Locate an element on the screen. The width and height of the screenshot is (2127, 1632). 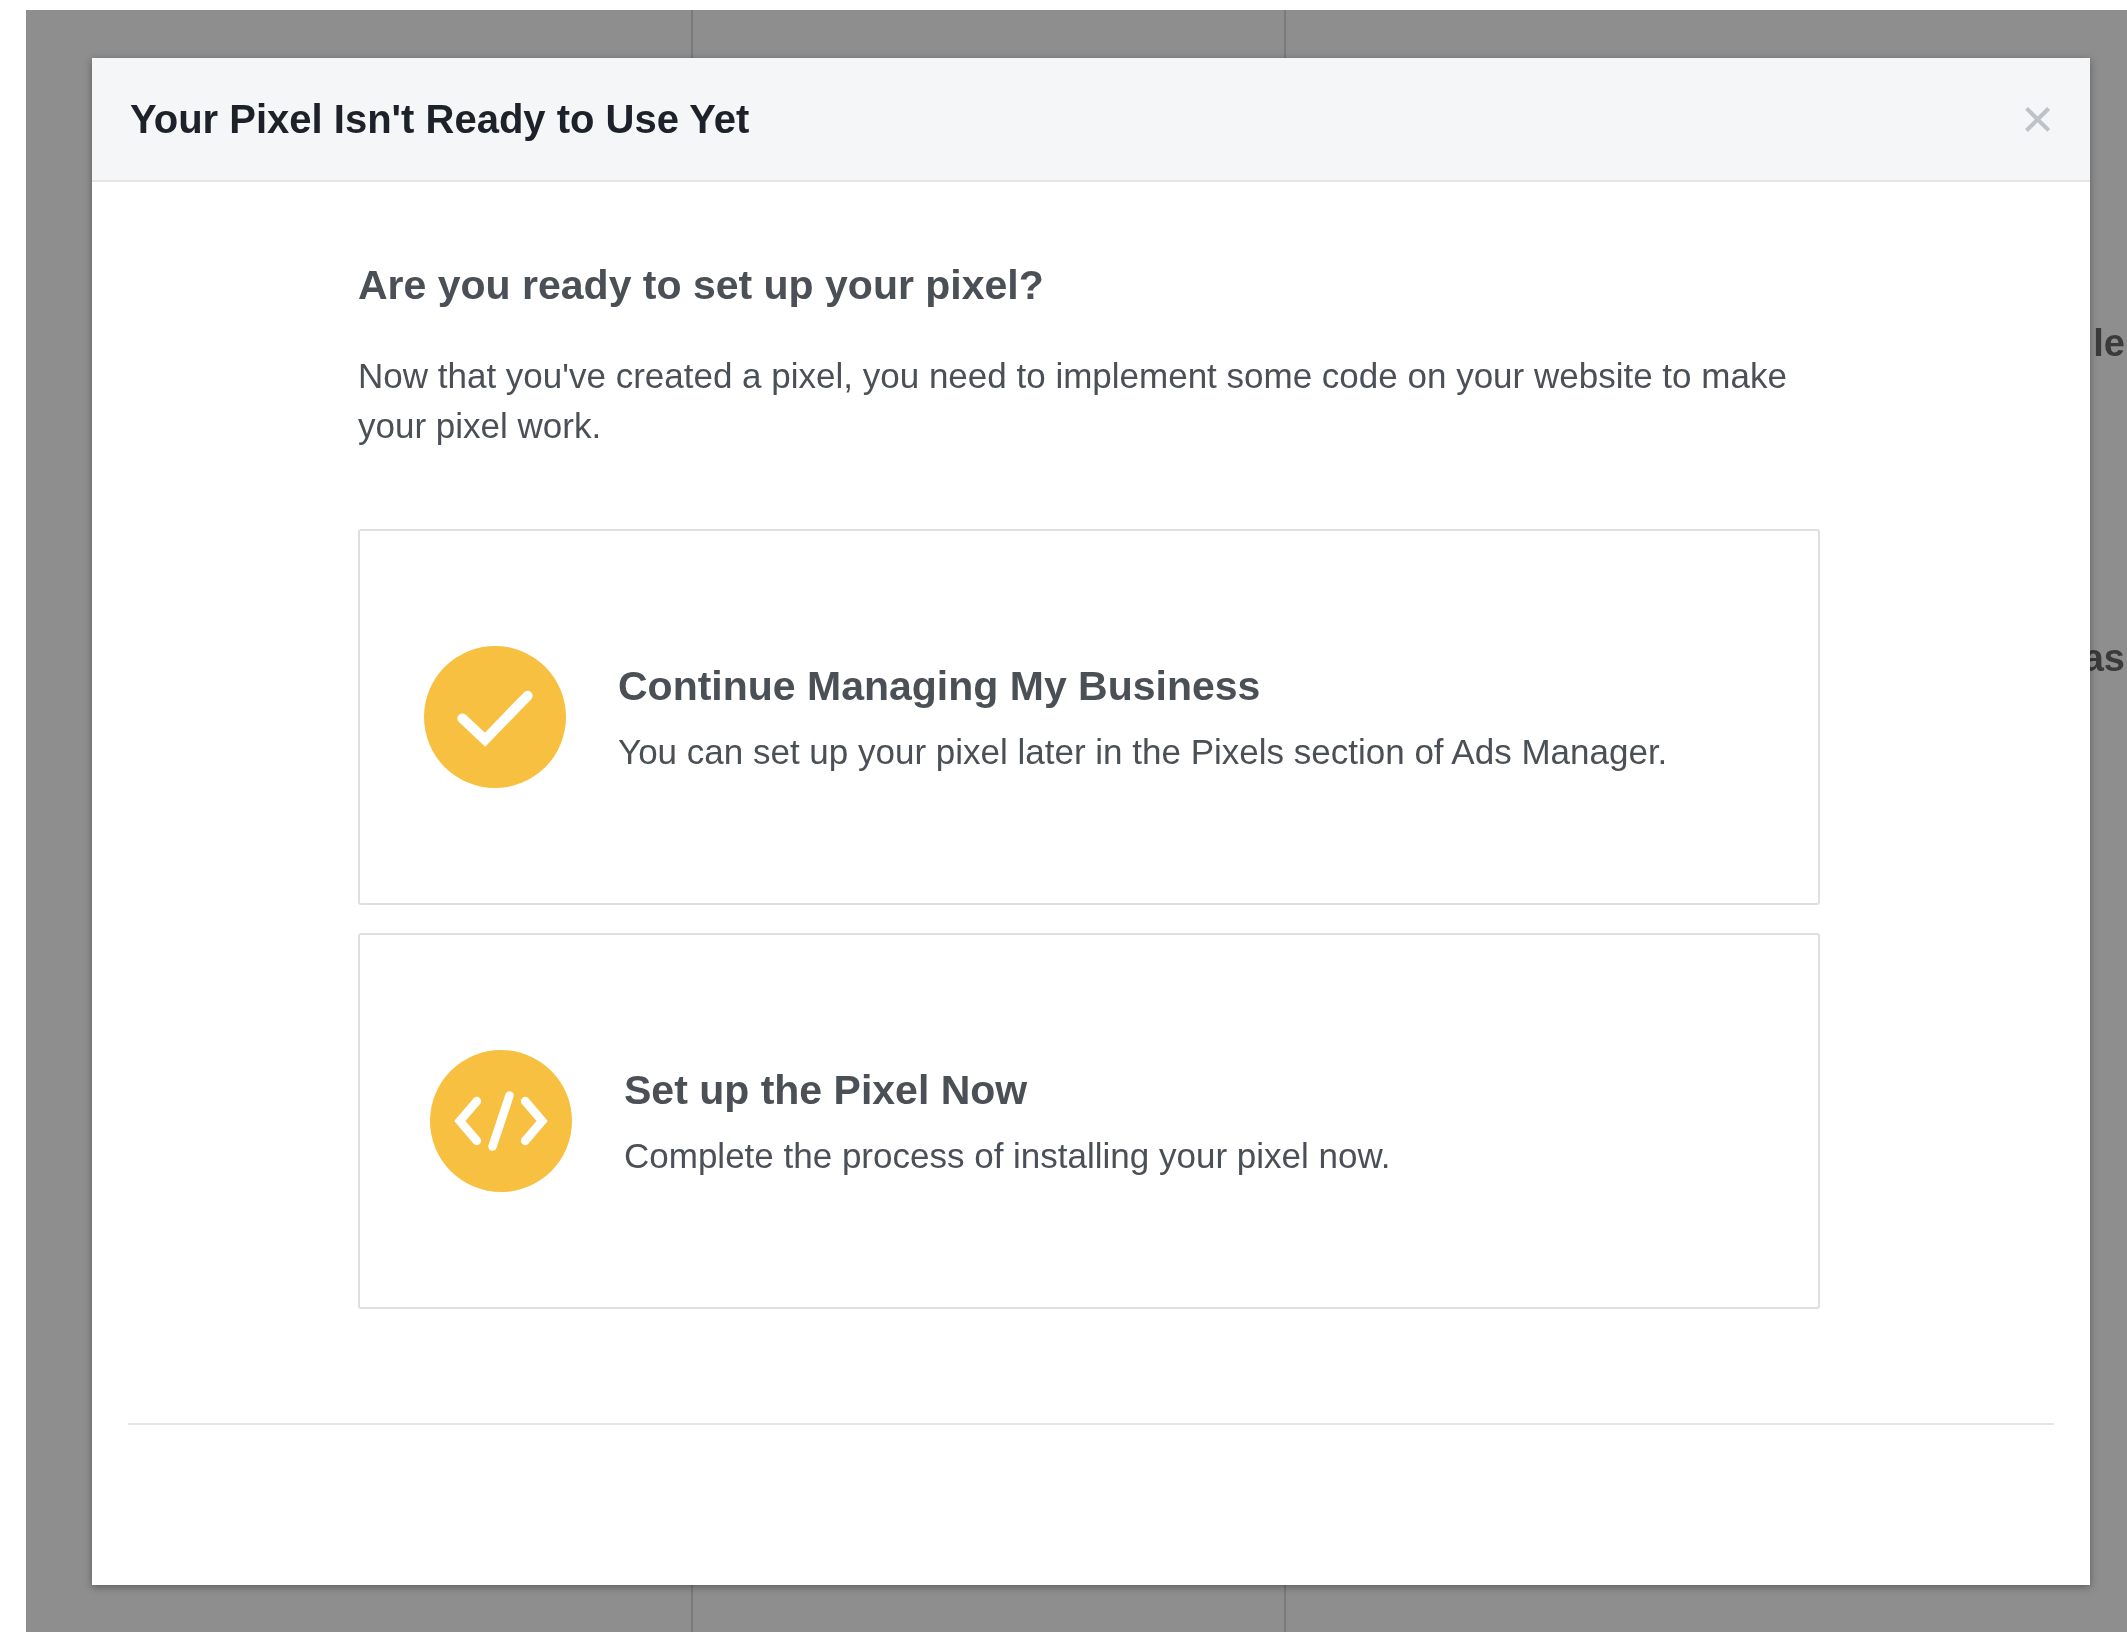
background-text: le is located at coordinates (2109, 343).